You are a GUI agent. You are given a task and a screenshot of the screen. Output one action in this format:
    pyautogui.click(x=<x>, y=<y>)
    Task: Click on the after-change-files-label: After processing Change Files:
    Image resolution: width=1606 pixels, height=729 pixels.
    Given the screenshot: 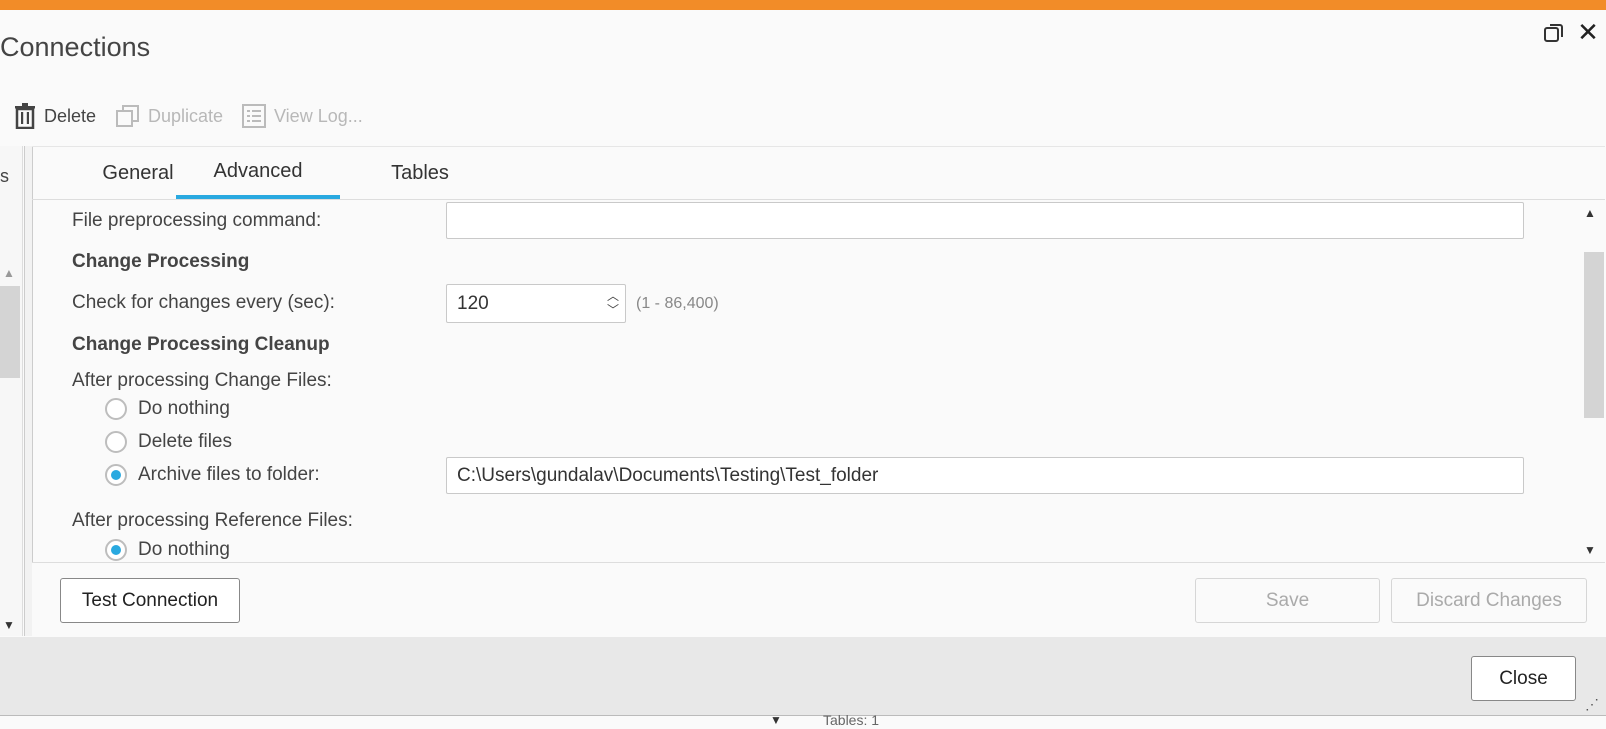 What is the action you would take?
    pyautogui.click(x=202, y=380)
    